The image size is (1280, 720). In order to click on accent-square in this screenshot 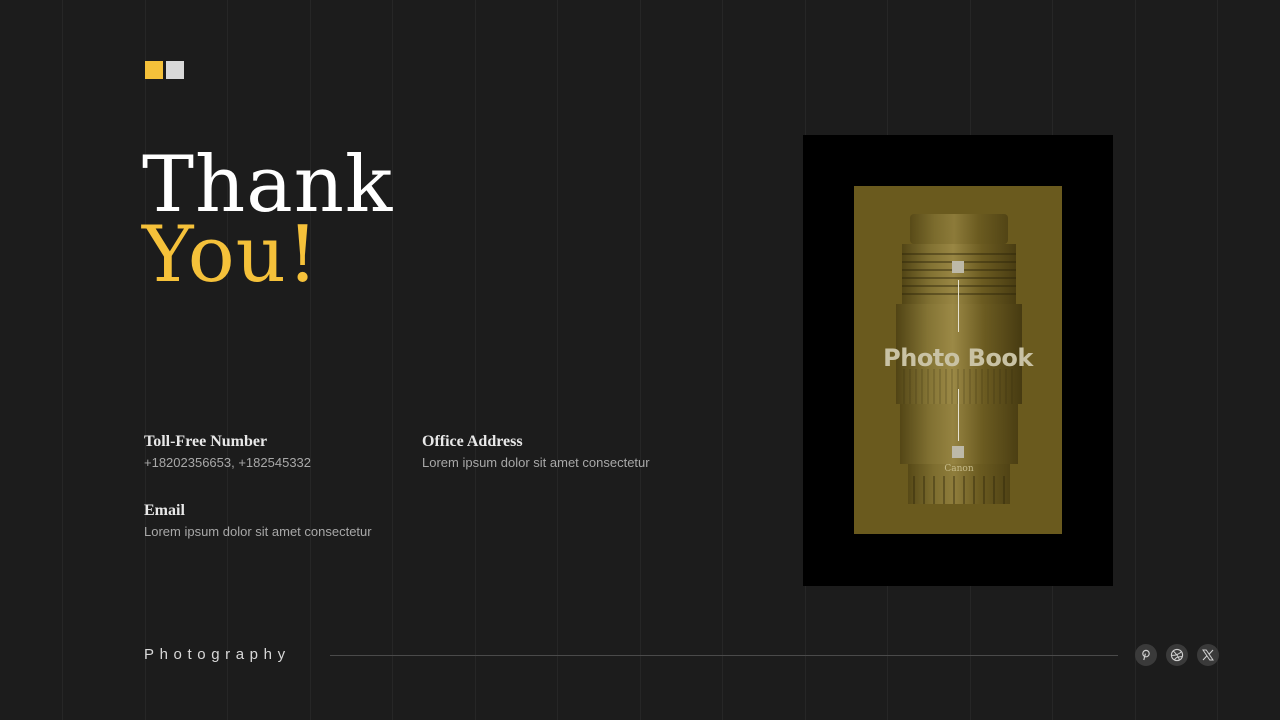, I will do `click(154, 70)`.